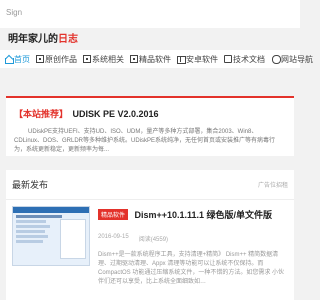  Describe the element at coordinates (41, 114) in the screenshot. I see `featured-tag: 【本站推荐】` at that location.